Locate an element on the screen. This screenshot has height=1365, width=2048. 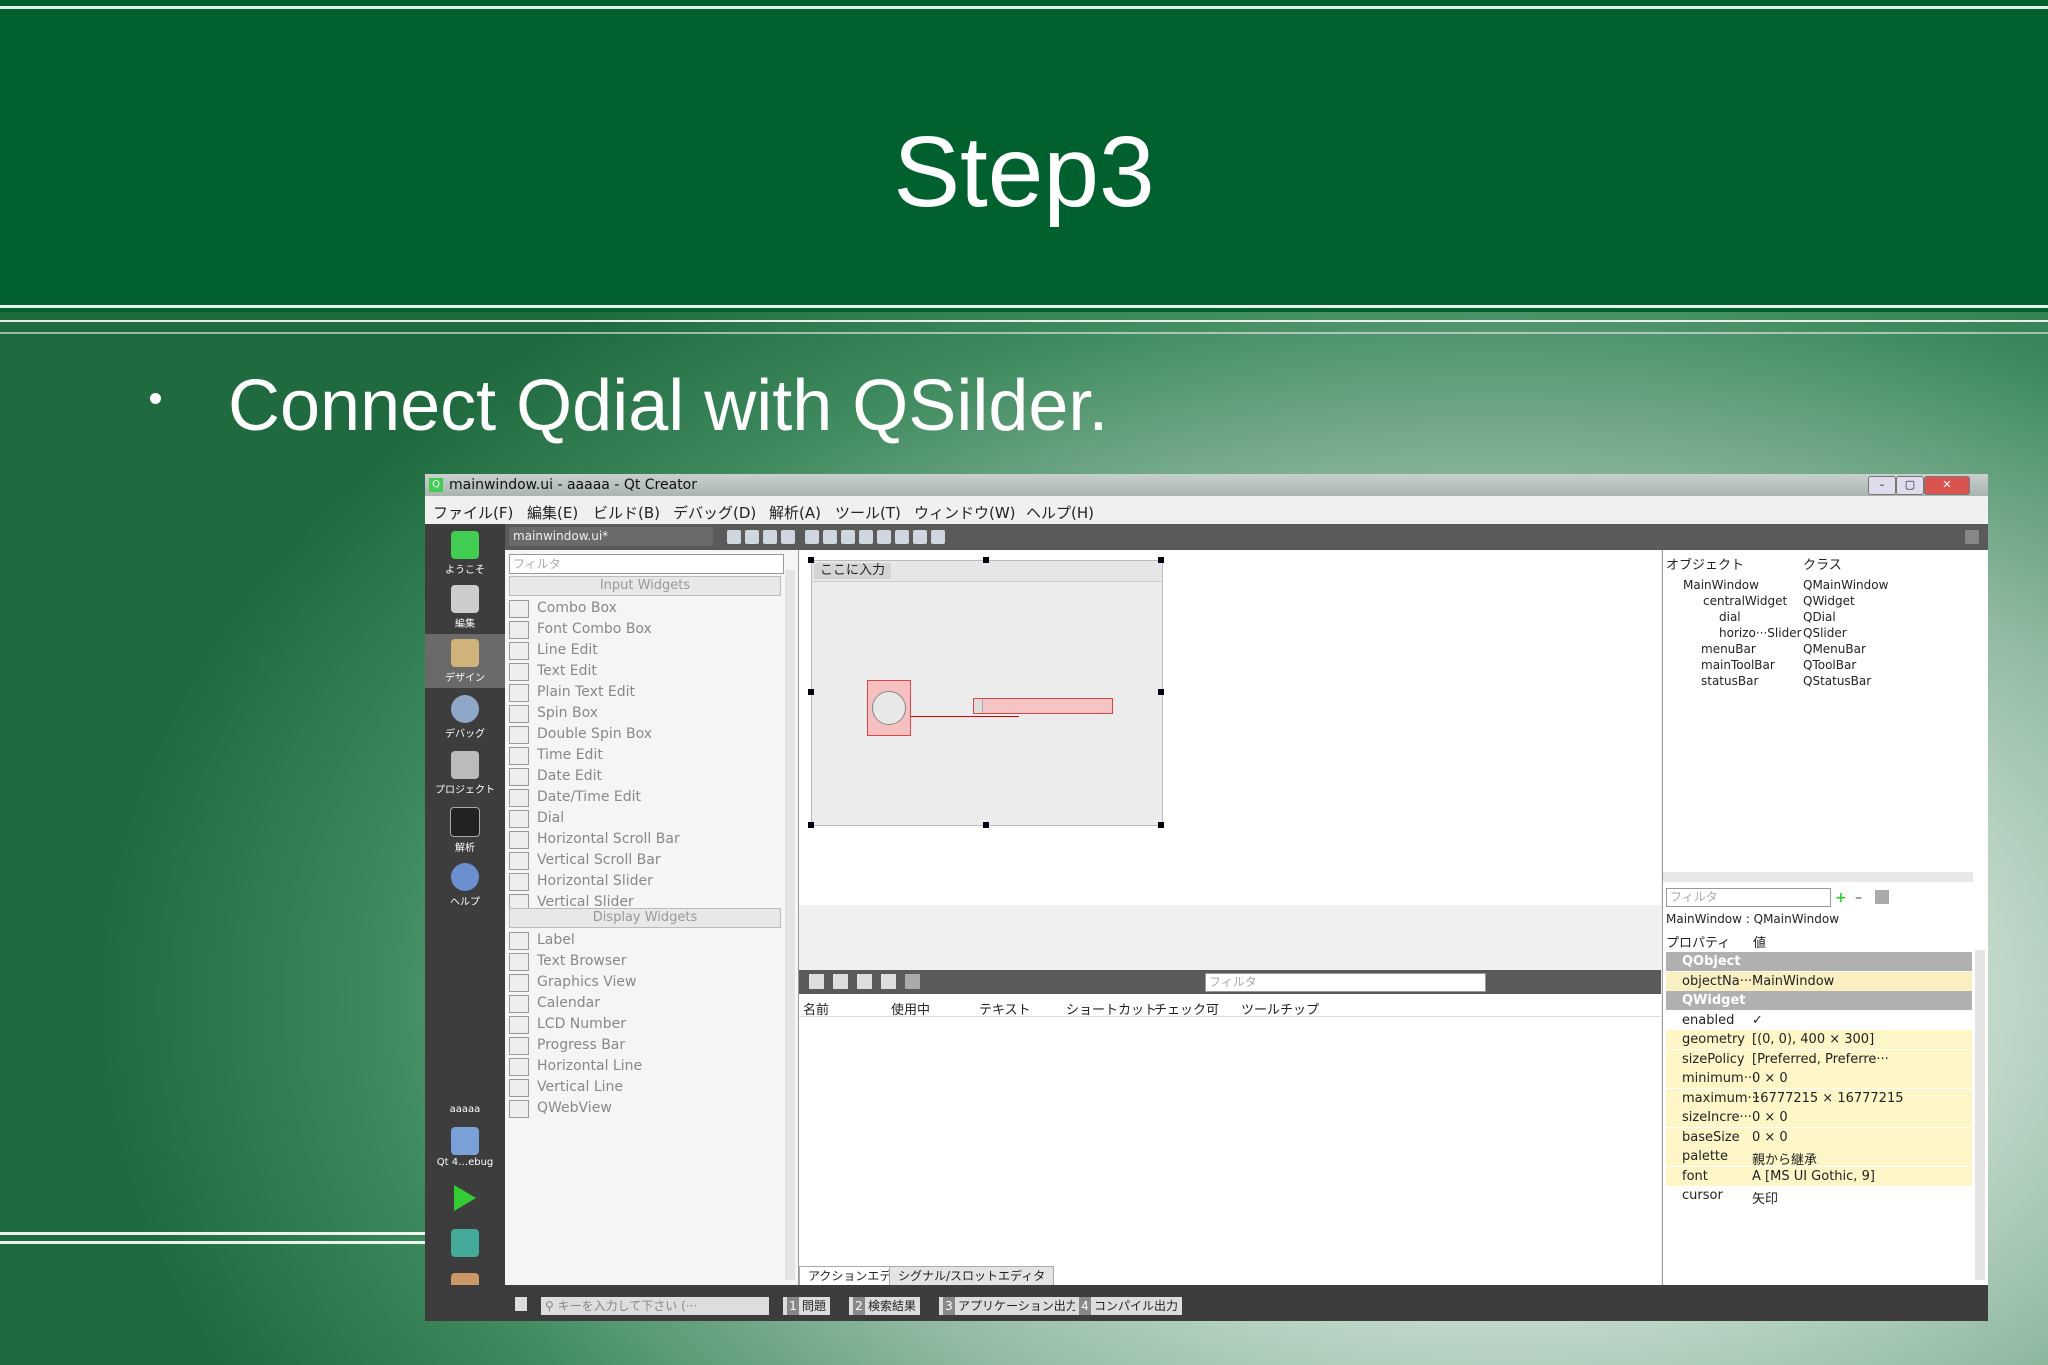
edit-widgets-icon is located at coordinates (734, 537).